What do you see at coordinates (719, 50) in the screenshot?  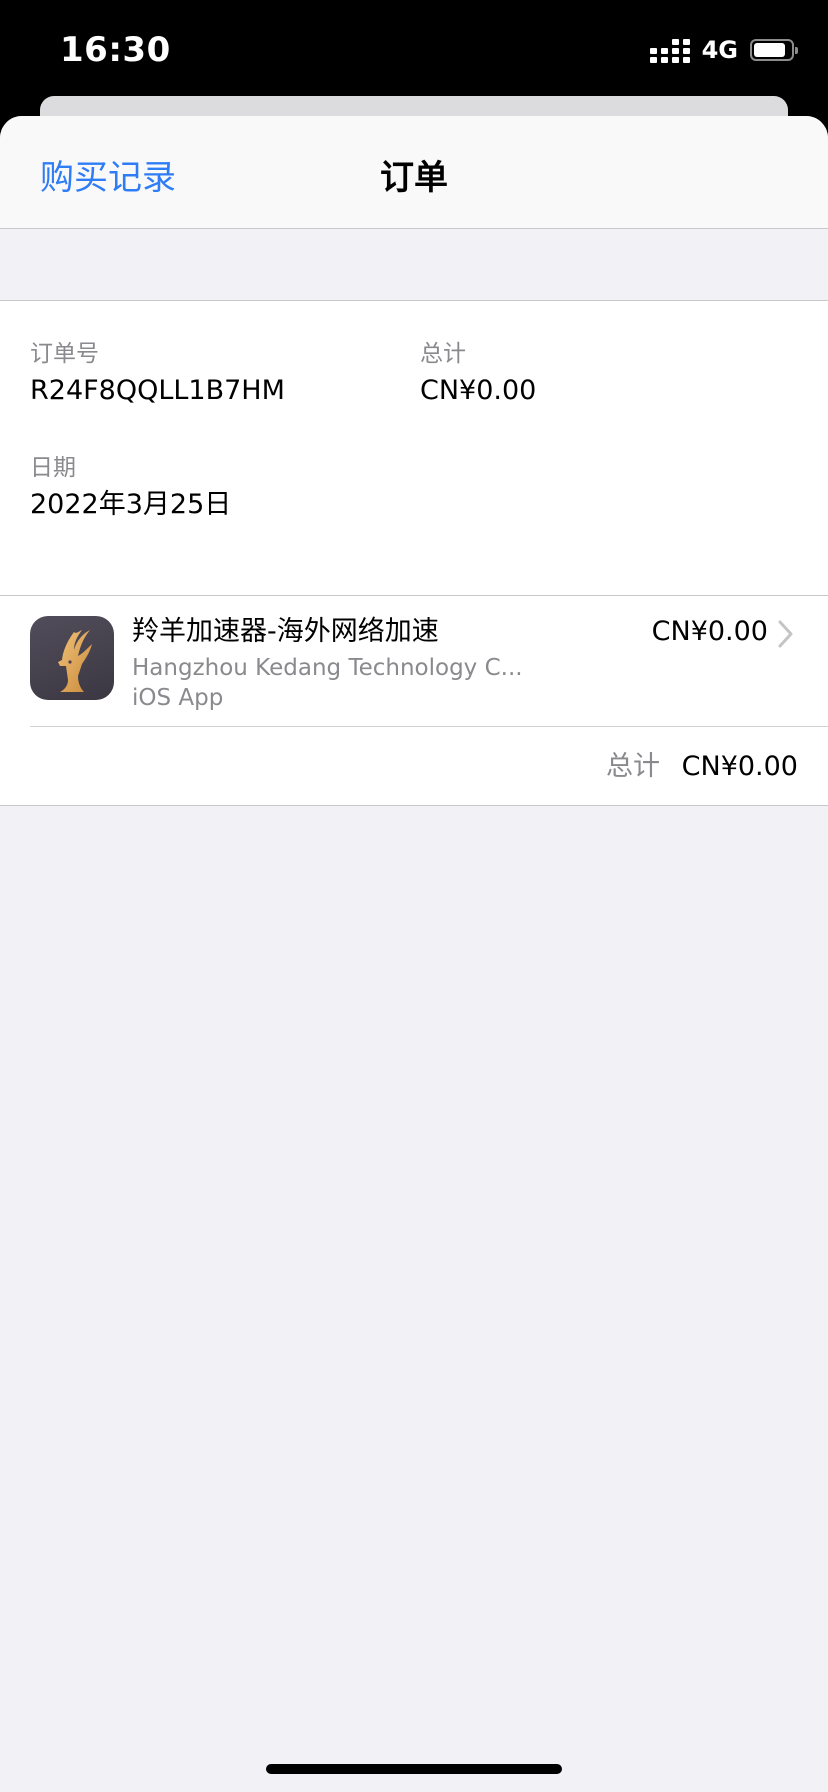 I see `network-label: 4G` at bounding box center [719, 50].